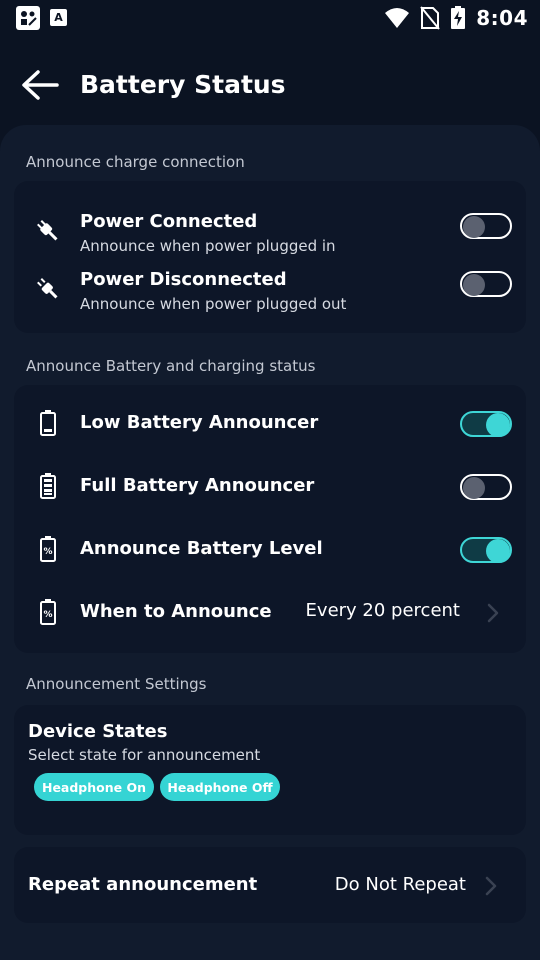 The width and height of the screenshot is (540, 960). Describe the element at coordinates (135, 162) in the screenshot. I see `section-label-charge-connection: Announce charge connection` at that location.